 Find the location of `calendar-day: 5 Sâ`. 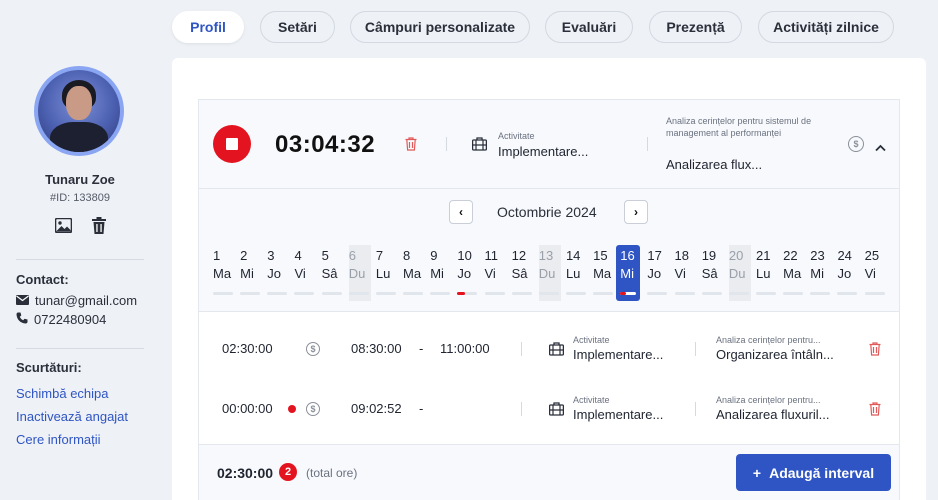

calendar-day: 5 Sâ is located at coordinates (332, 273).